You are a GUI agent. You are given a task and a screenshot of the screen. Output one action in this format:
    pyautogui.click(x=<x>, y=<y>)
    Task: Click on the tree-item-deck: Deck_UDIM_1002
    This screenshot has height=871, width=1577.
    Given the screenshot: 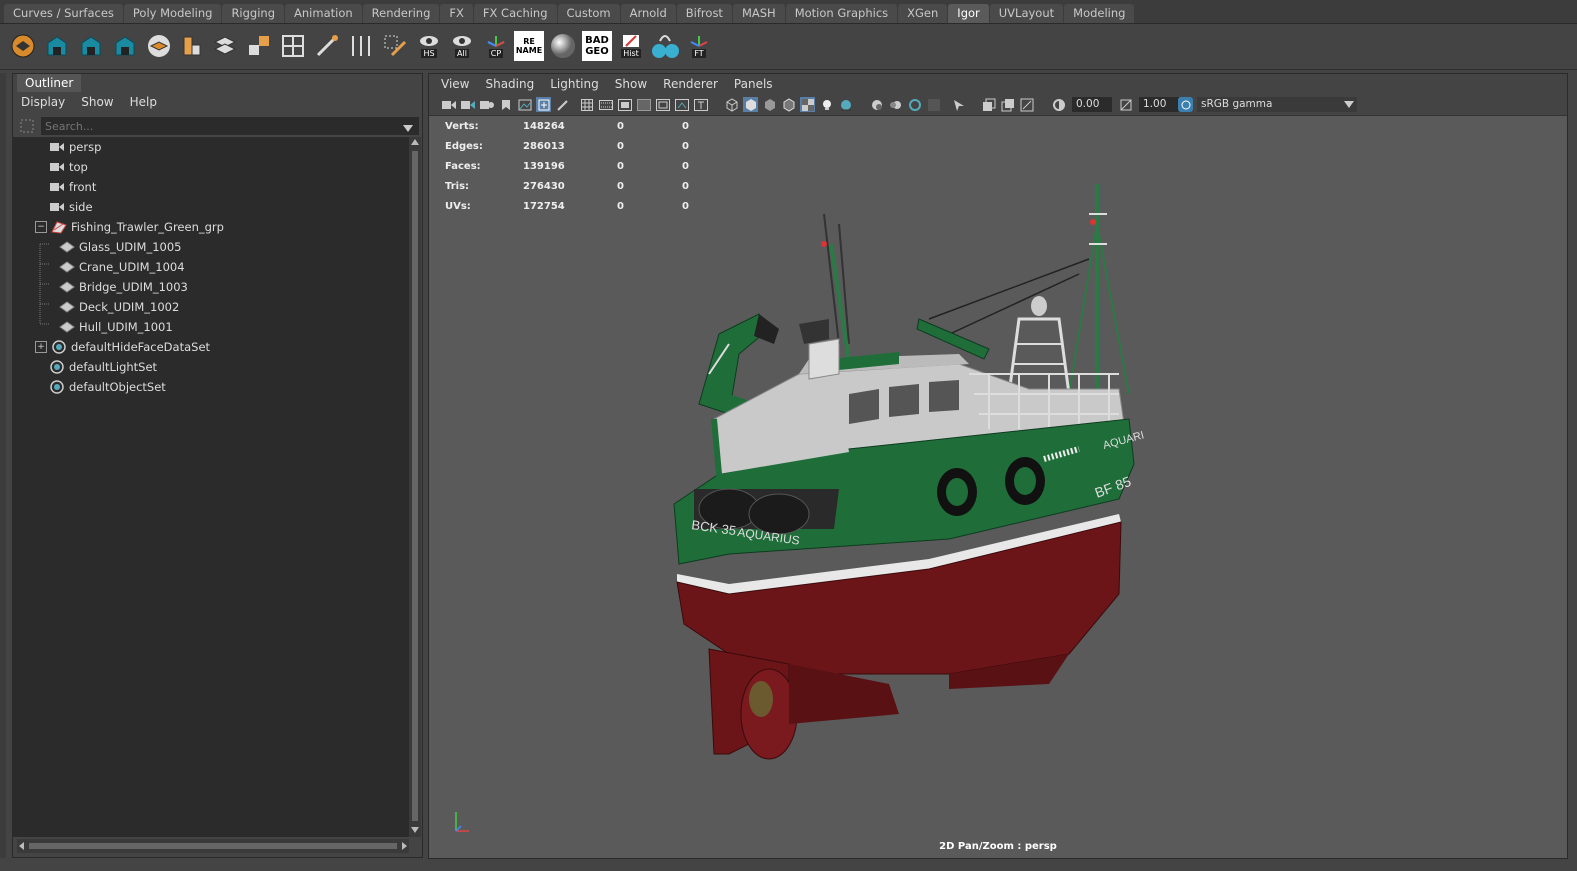 What is the action you would take?
    pyautogui.click(x=119, y=307)
    